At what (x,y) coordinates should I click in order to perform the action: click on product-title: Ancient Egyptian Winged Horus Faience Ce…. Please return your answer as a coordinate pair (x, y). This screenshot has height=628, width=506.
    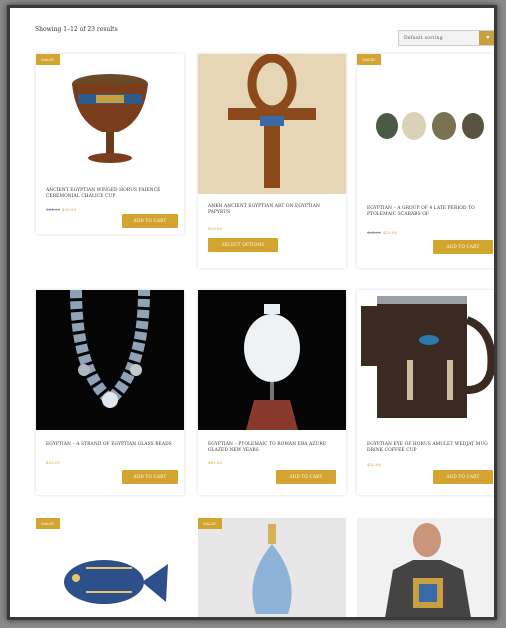
    Looking at the image, I should click on (111, 194).